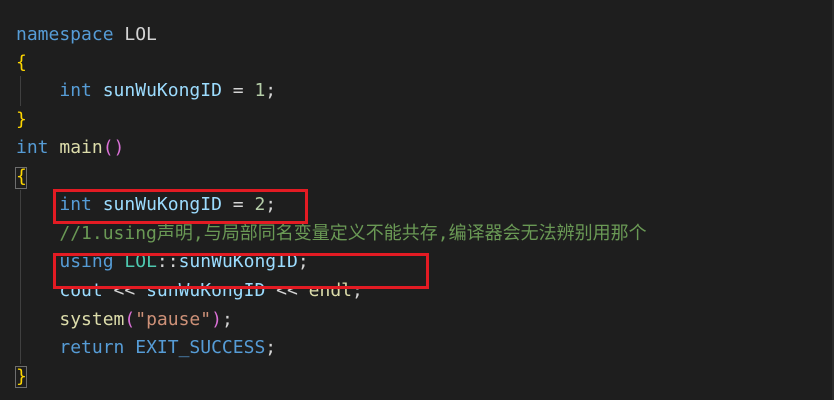  I want to click on code-comment: //1.using声明,与局部同名变量定义不能共存,编译器会无法辨别用那个, so click(353, 233).